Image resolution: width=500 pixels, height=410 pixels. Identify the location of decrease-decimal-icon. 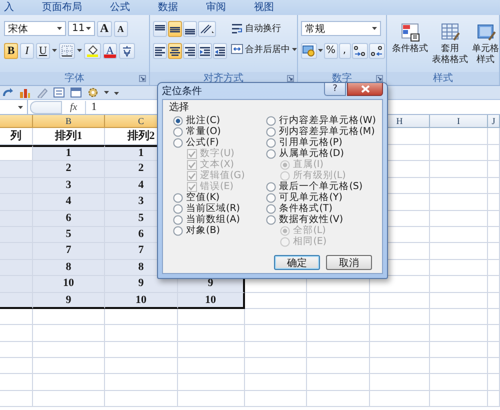
(376, 50).